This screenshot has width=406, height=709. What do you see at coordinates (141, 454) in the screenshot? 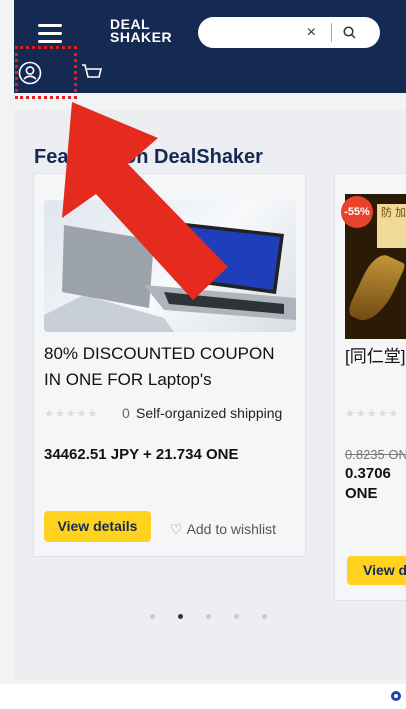
I see `product-price: 34462.51 JPY + 21.734 ONE` at bounding box center [141, 454].